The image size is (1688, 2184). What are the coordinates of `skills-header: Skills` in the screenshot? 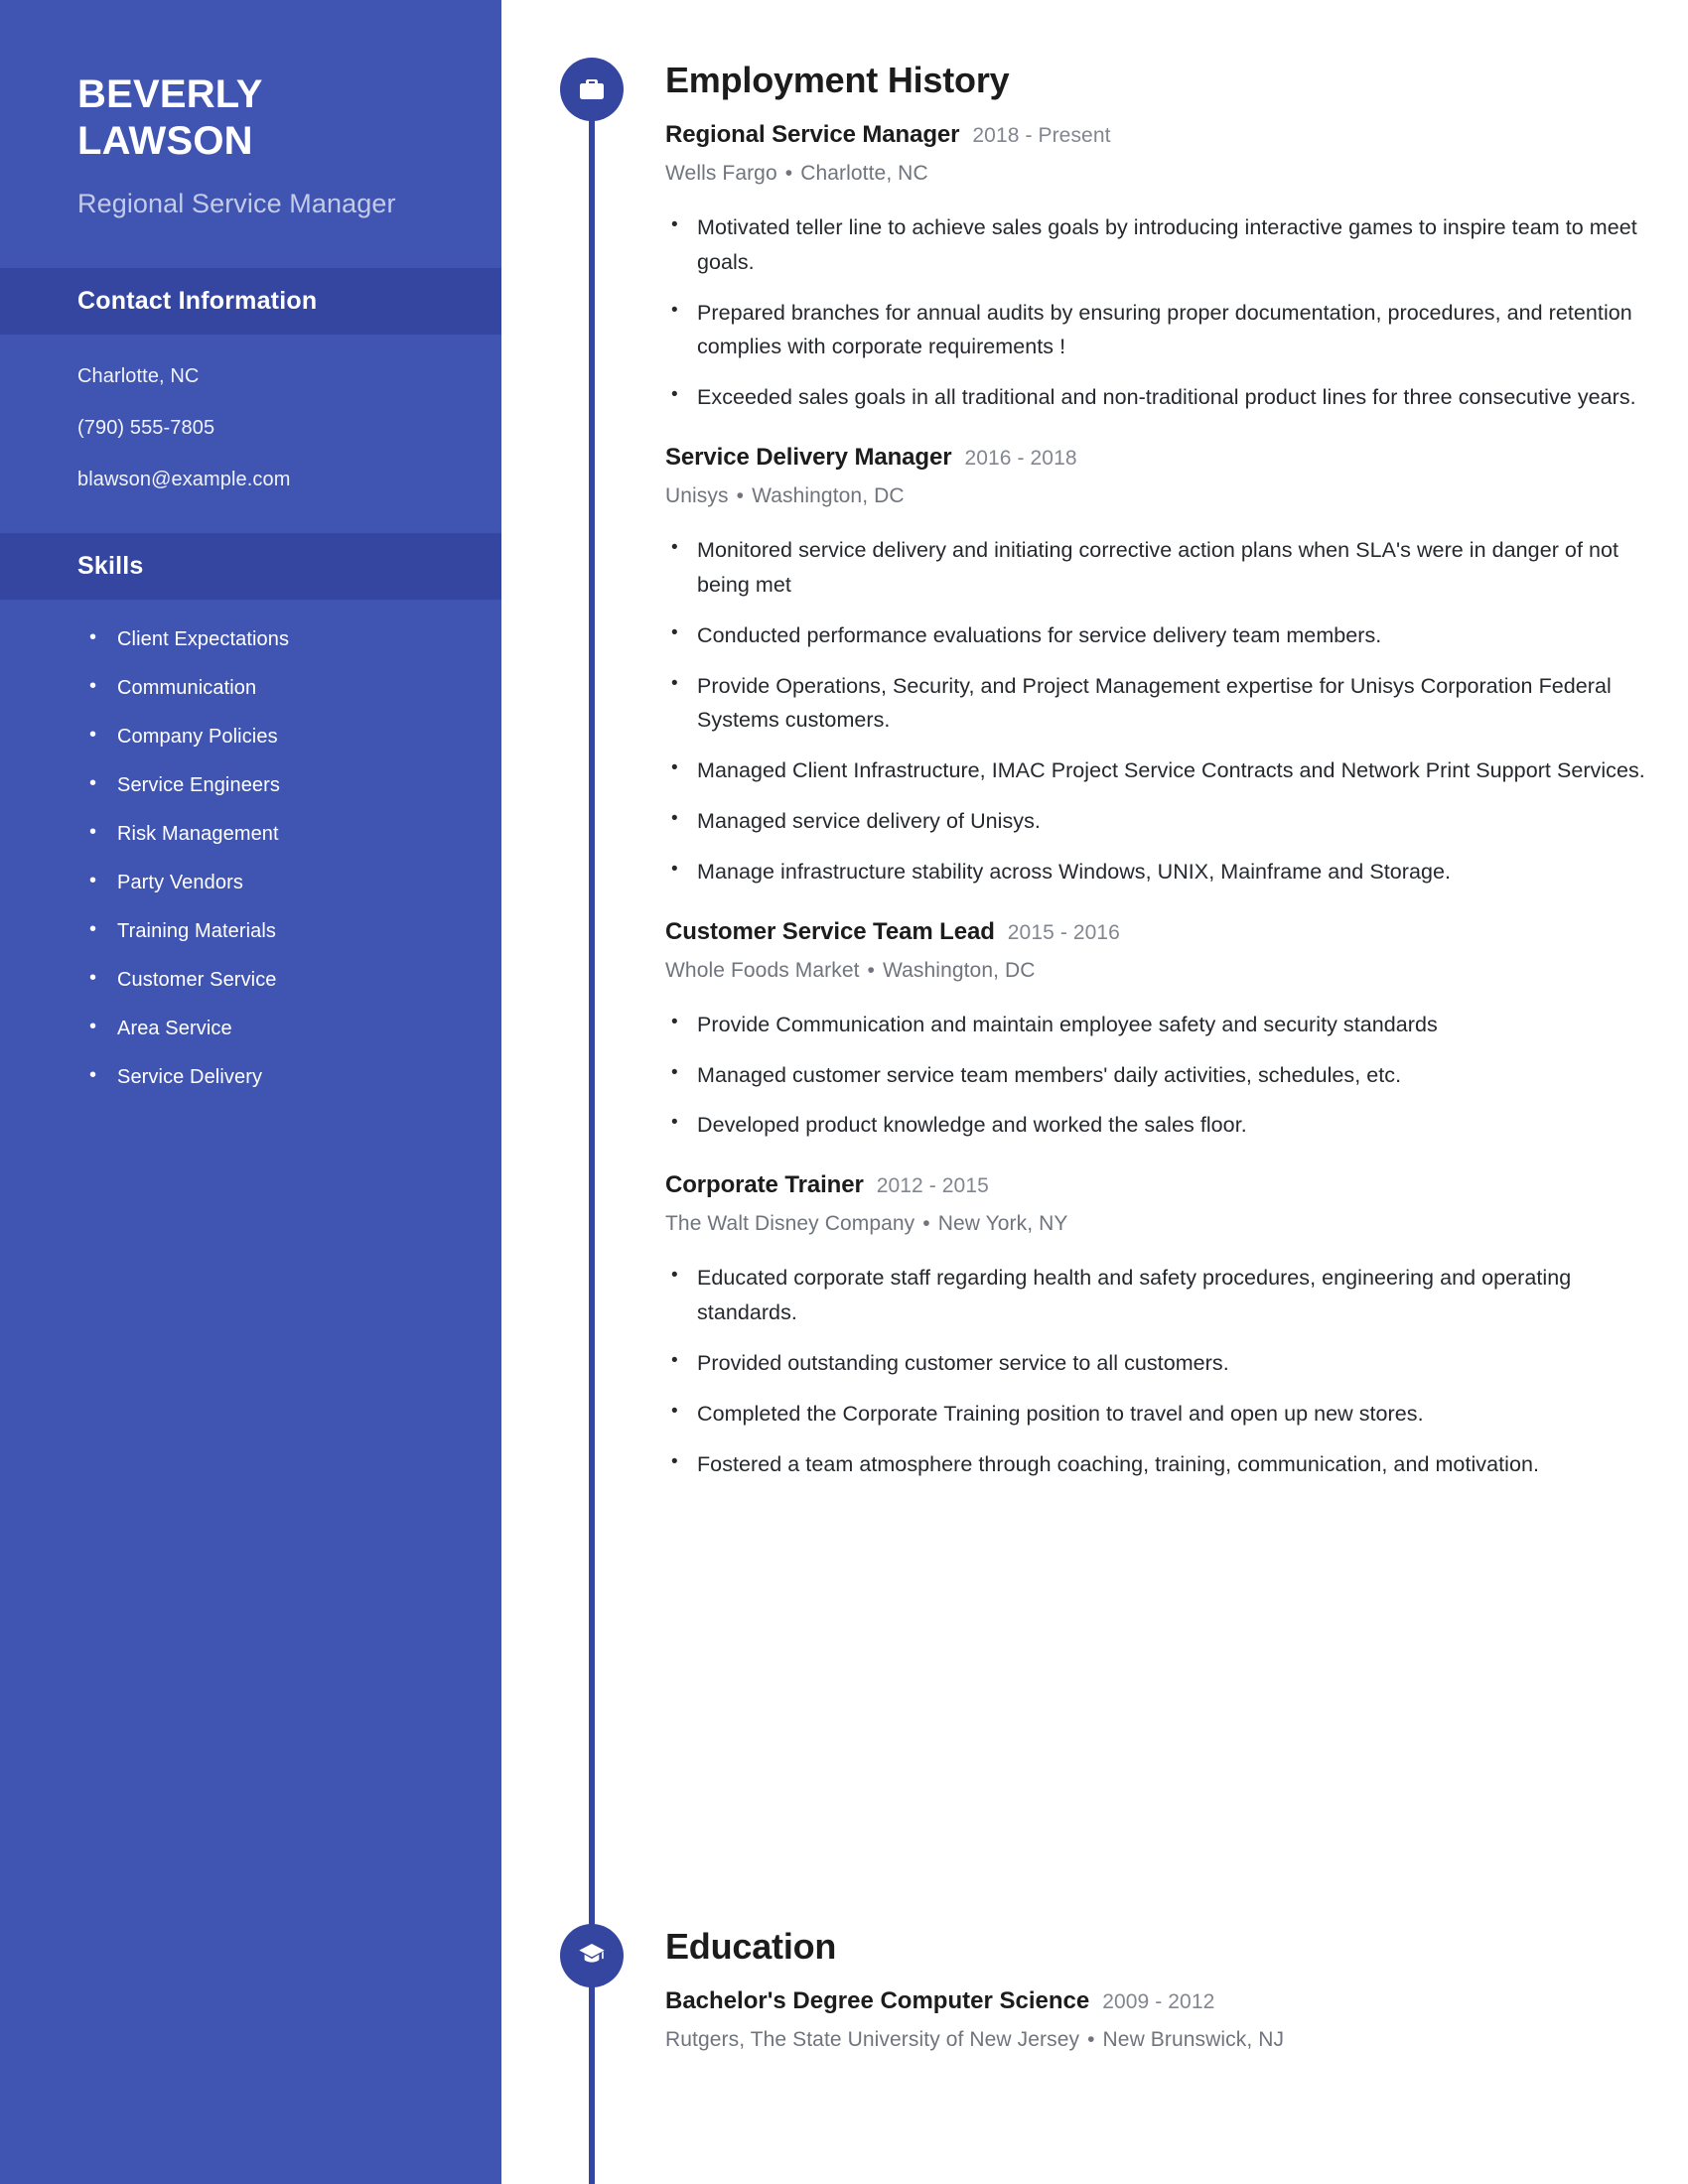 It's located at (250, 566).